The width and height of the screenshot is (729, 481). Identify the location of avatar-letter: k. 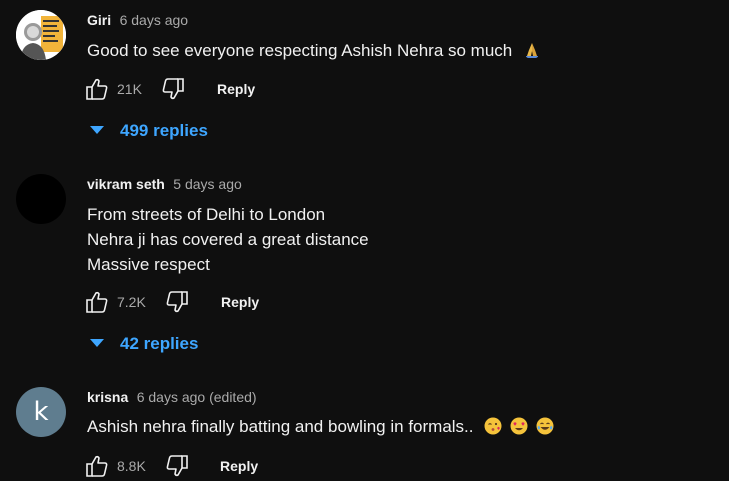
(41, 412).